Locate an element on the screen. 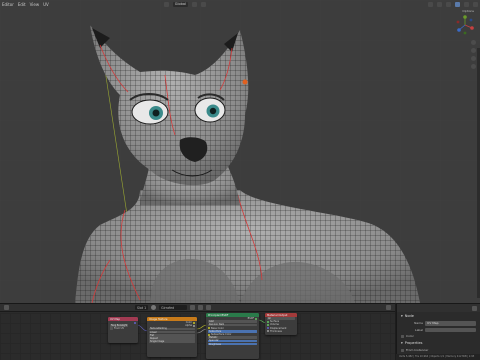 The height and width of the screenshot is (360, 480). uv-map-node: UV Map Fang Bonelight From UV is located at coordinates (123, 330).